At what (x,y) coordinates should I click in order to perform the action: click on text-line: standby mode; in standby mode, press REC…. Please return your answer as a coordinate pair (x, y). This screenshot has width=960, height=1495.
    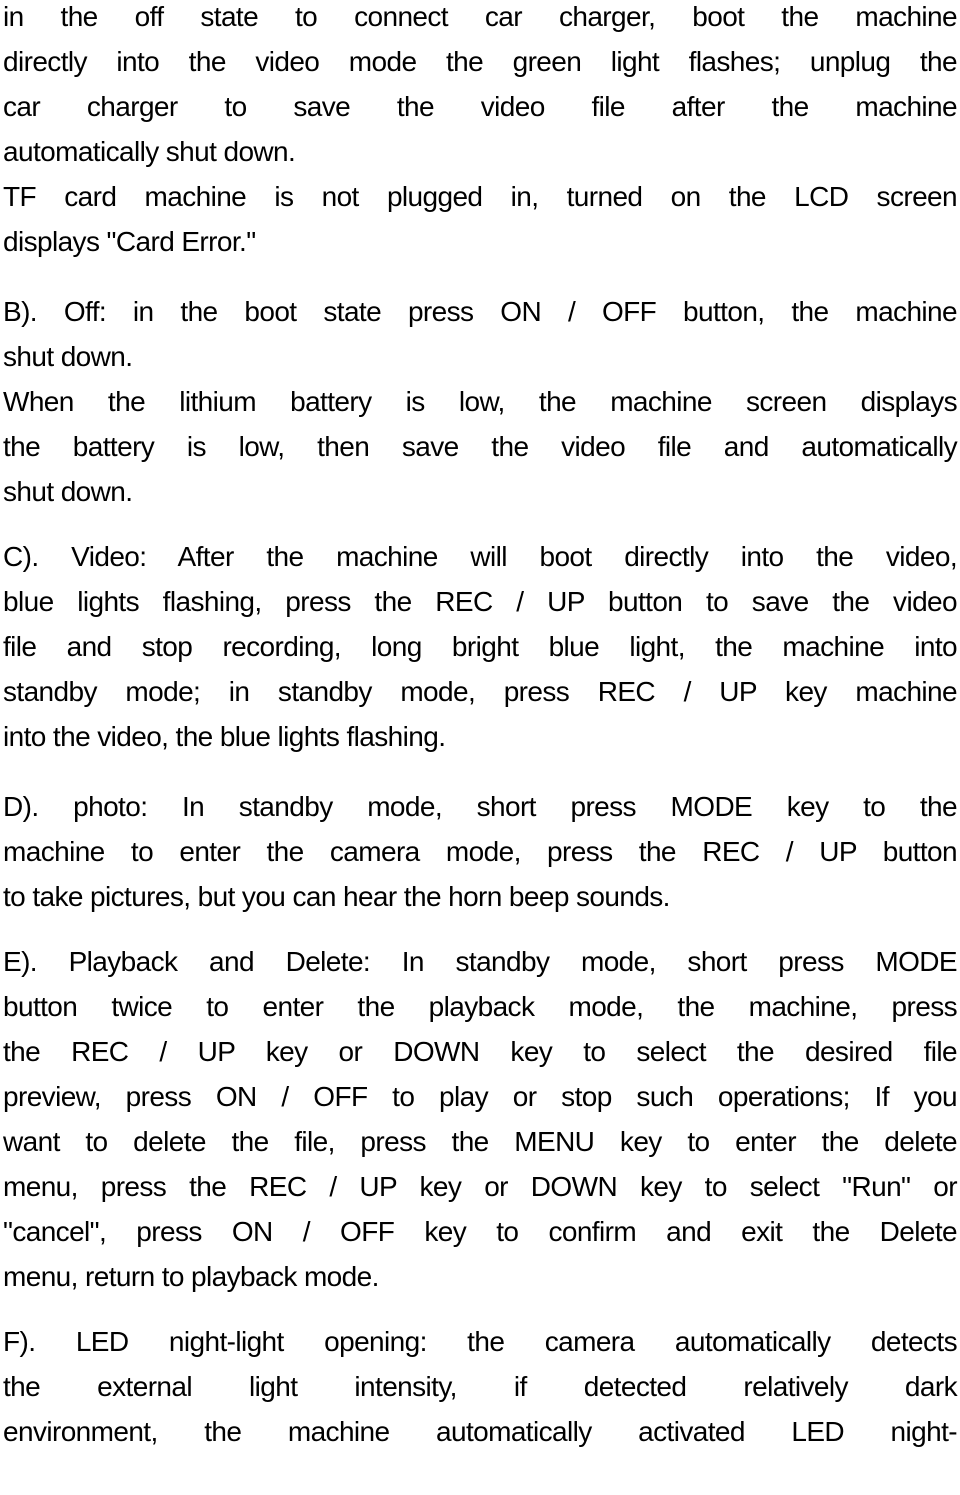
    Looking at the image, I should click on (480, 691).